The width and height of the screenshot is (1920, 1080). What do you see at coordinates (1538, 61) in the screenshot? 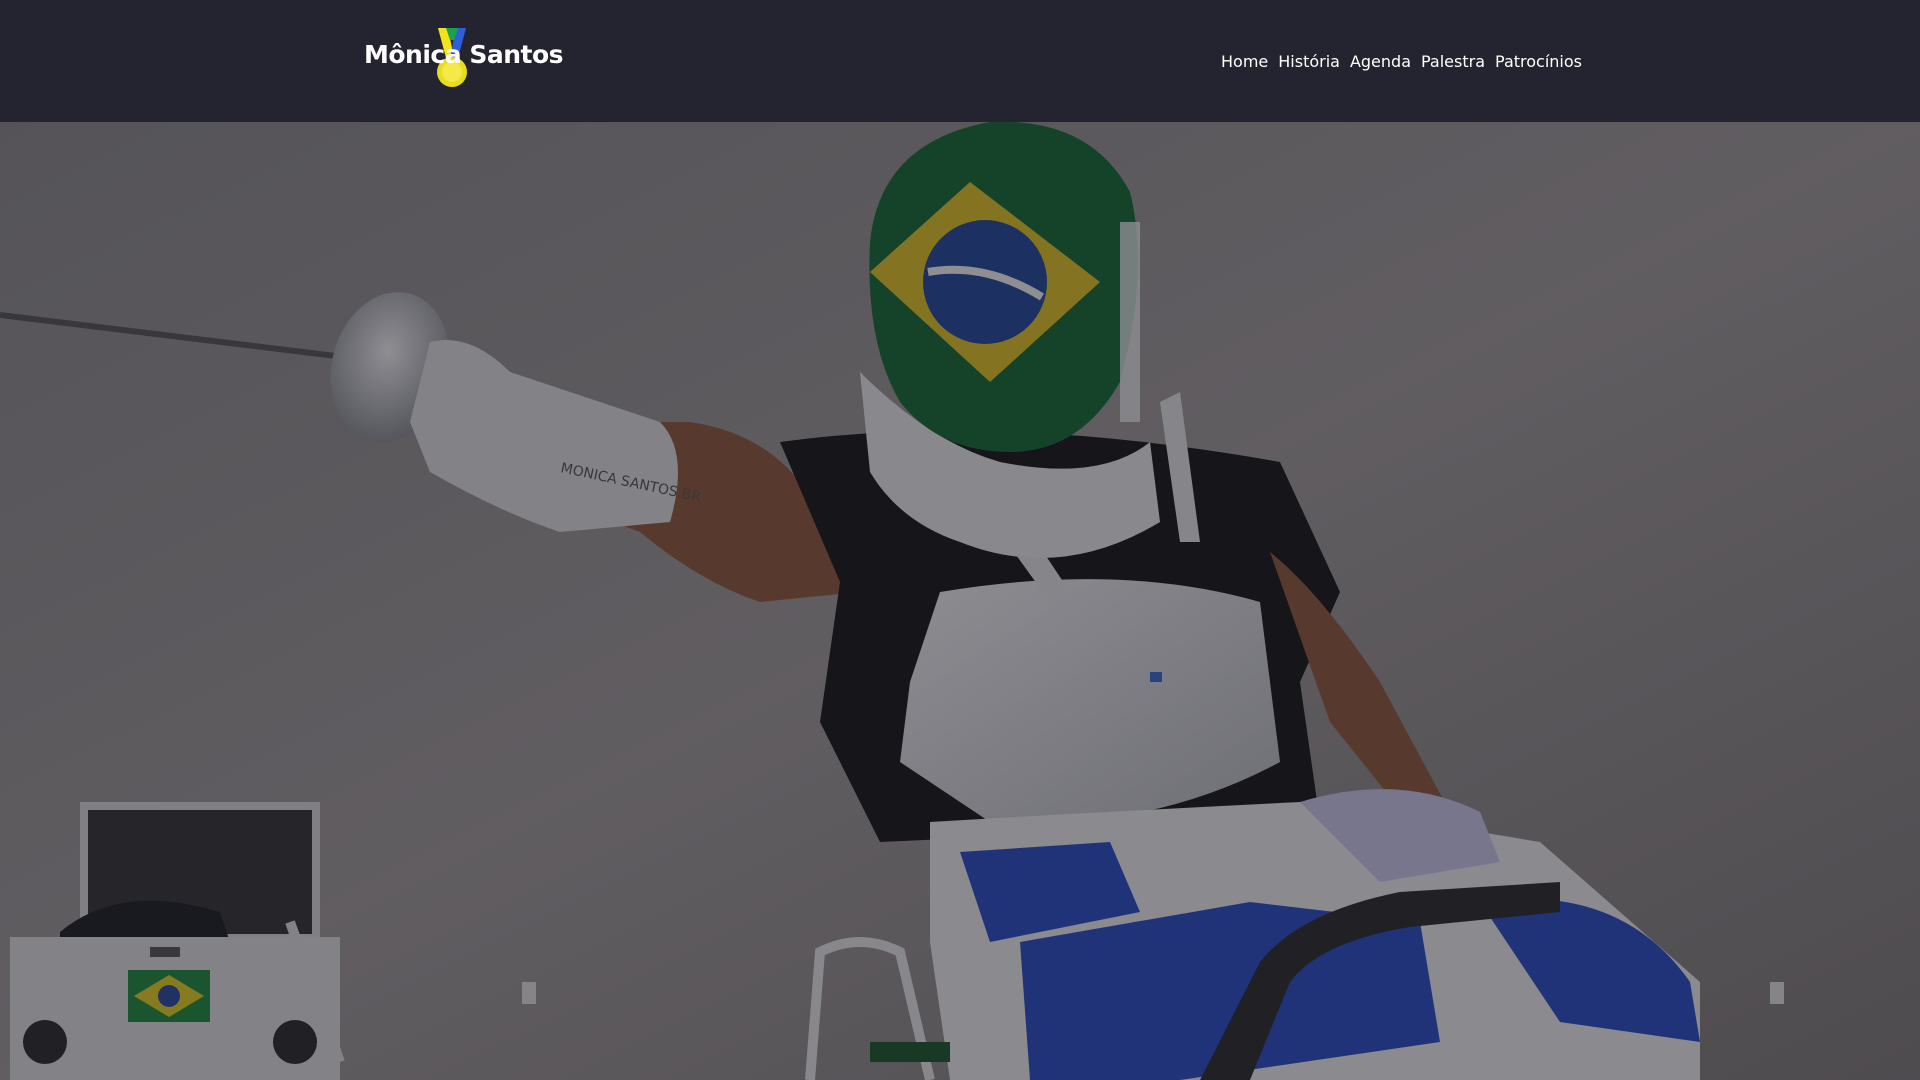
I see `nav-patrocinios: Patrocínios` at bounding box center [1538, 61].